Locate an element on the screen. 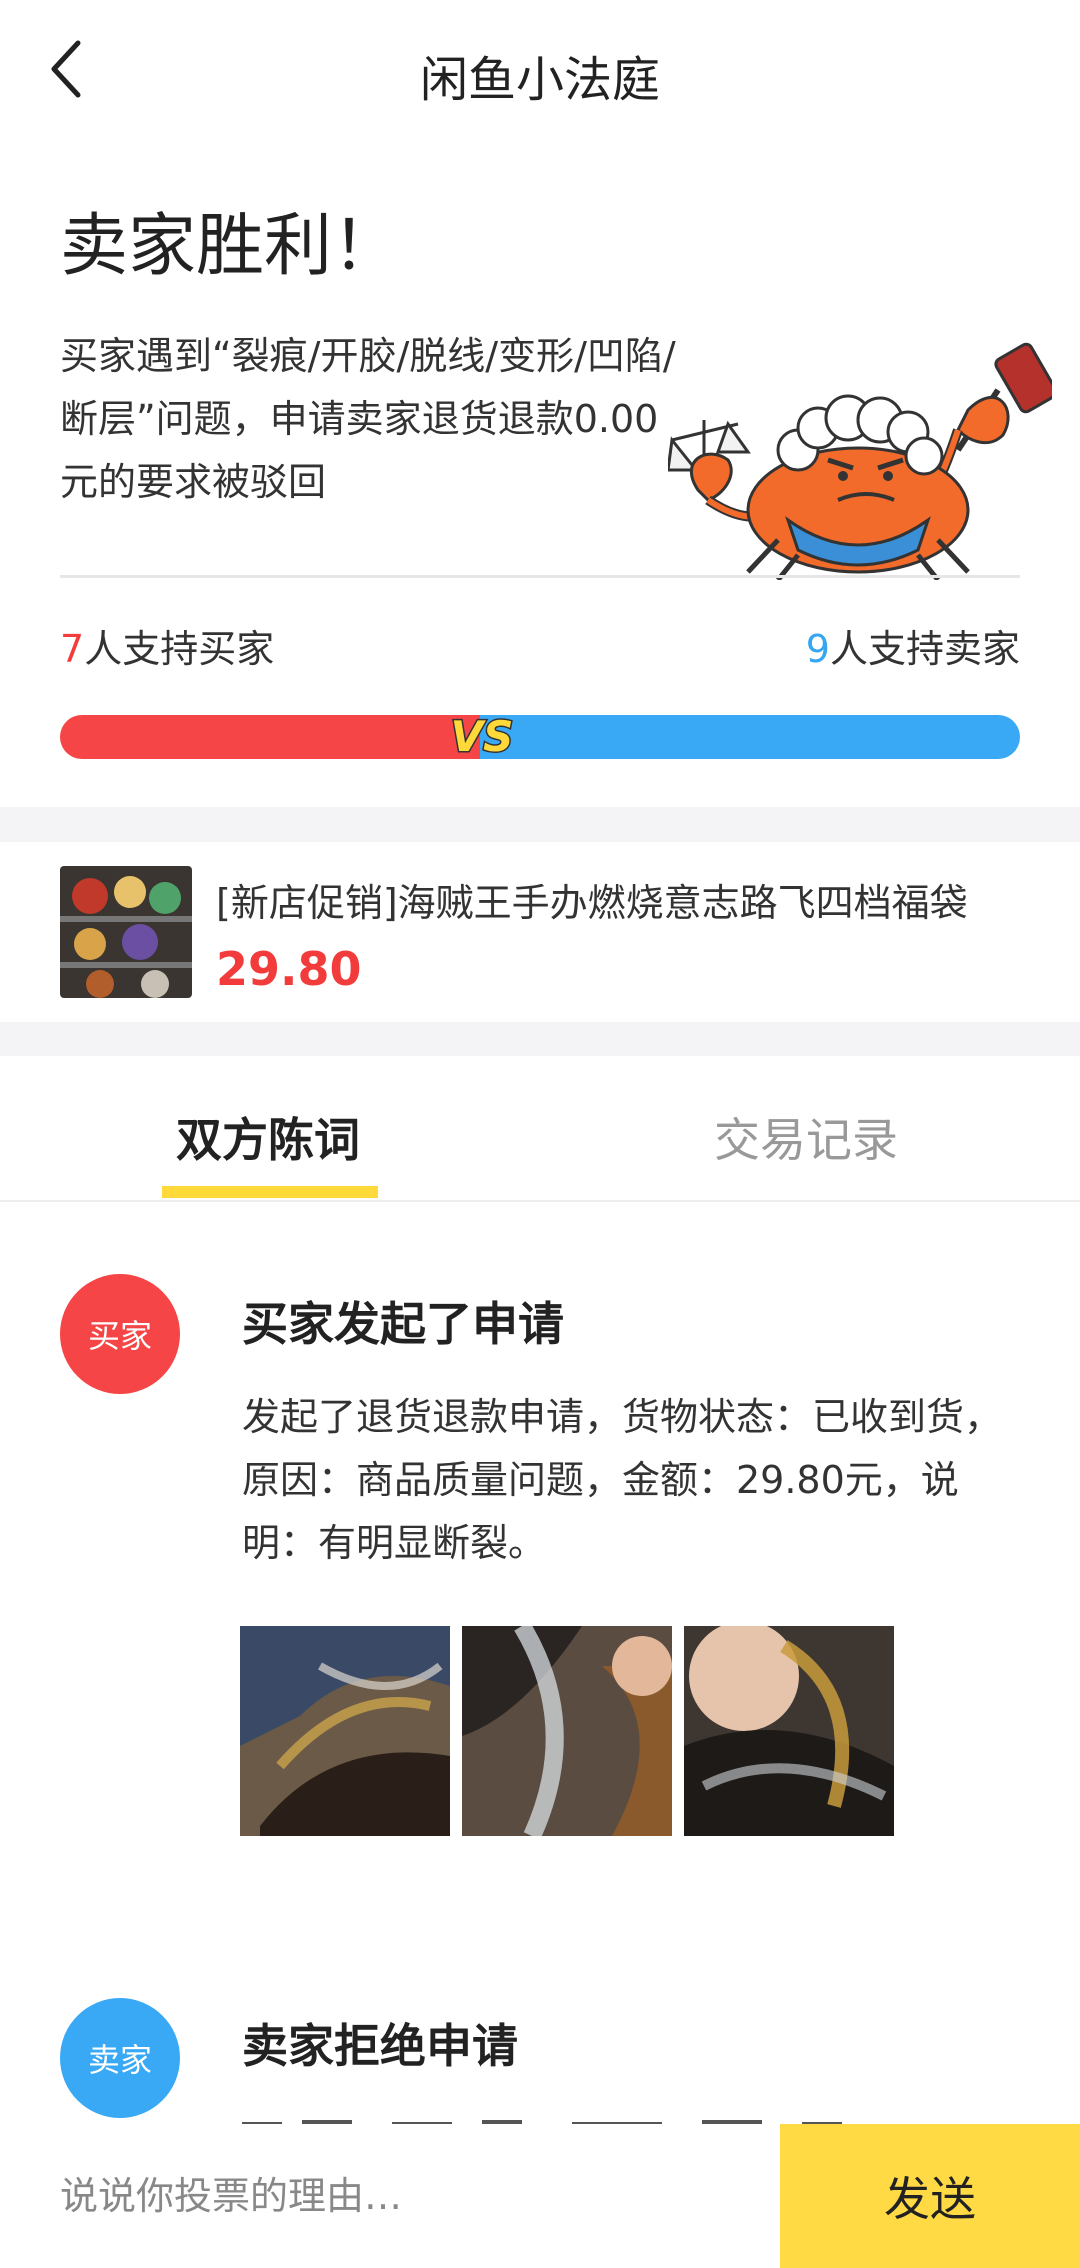  vs-badge: VS is located at coordinates (482, 737).